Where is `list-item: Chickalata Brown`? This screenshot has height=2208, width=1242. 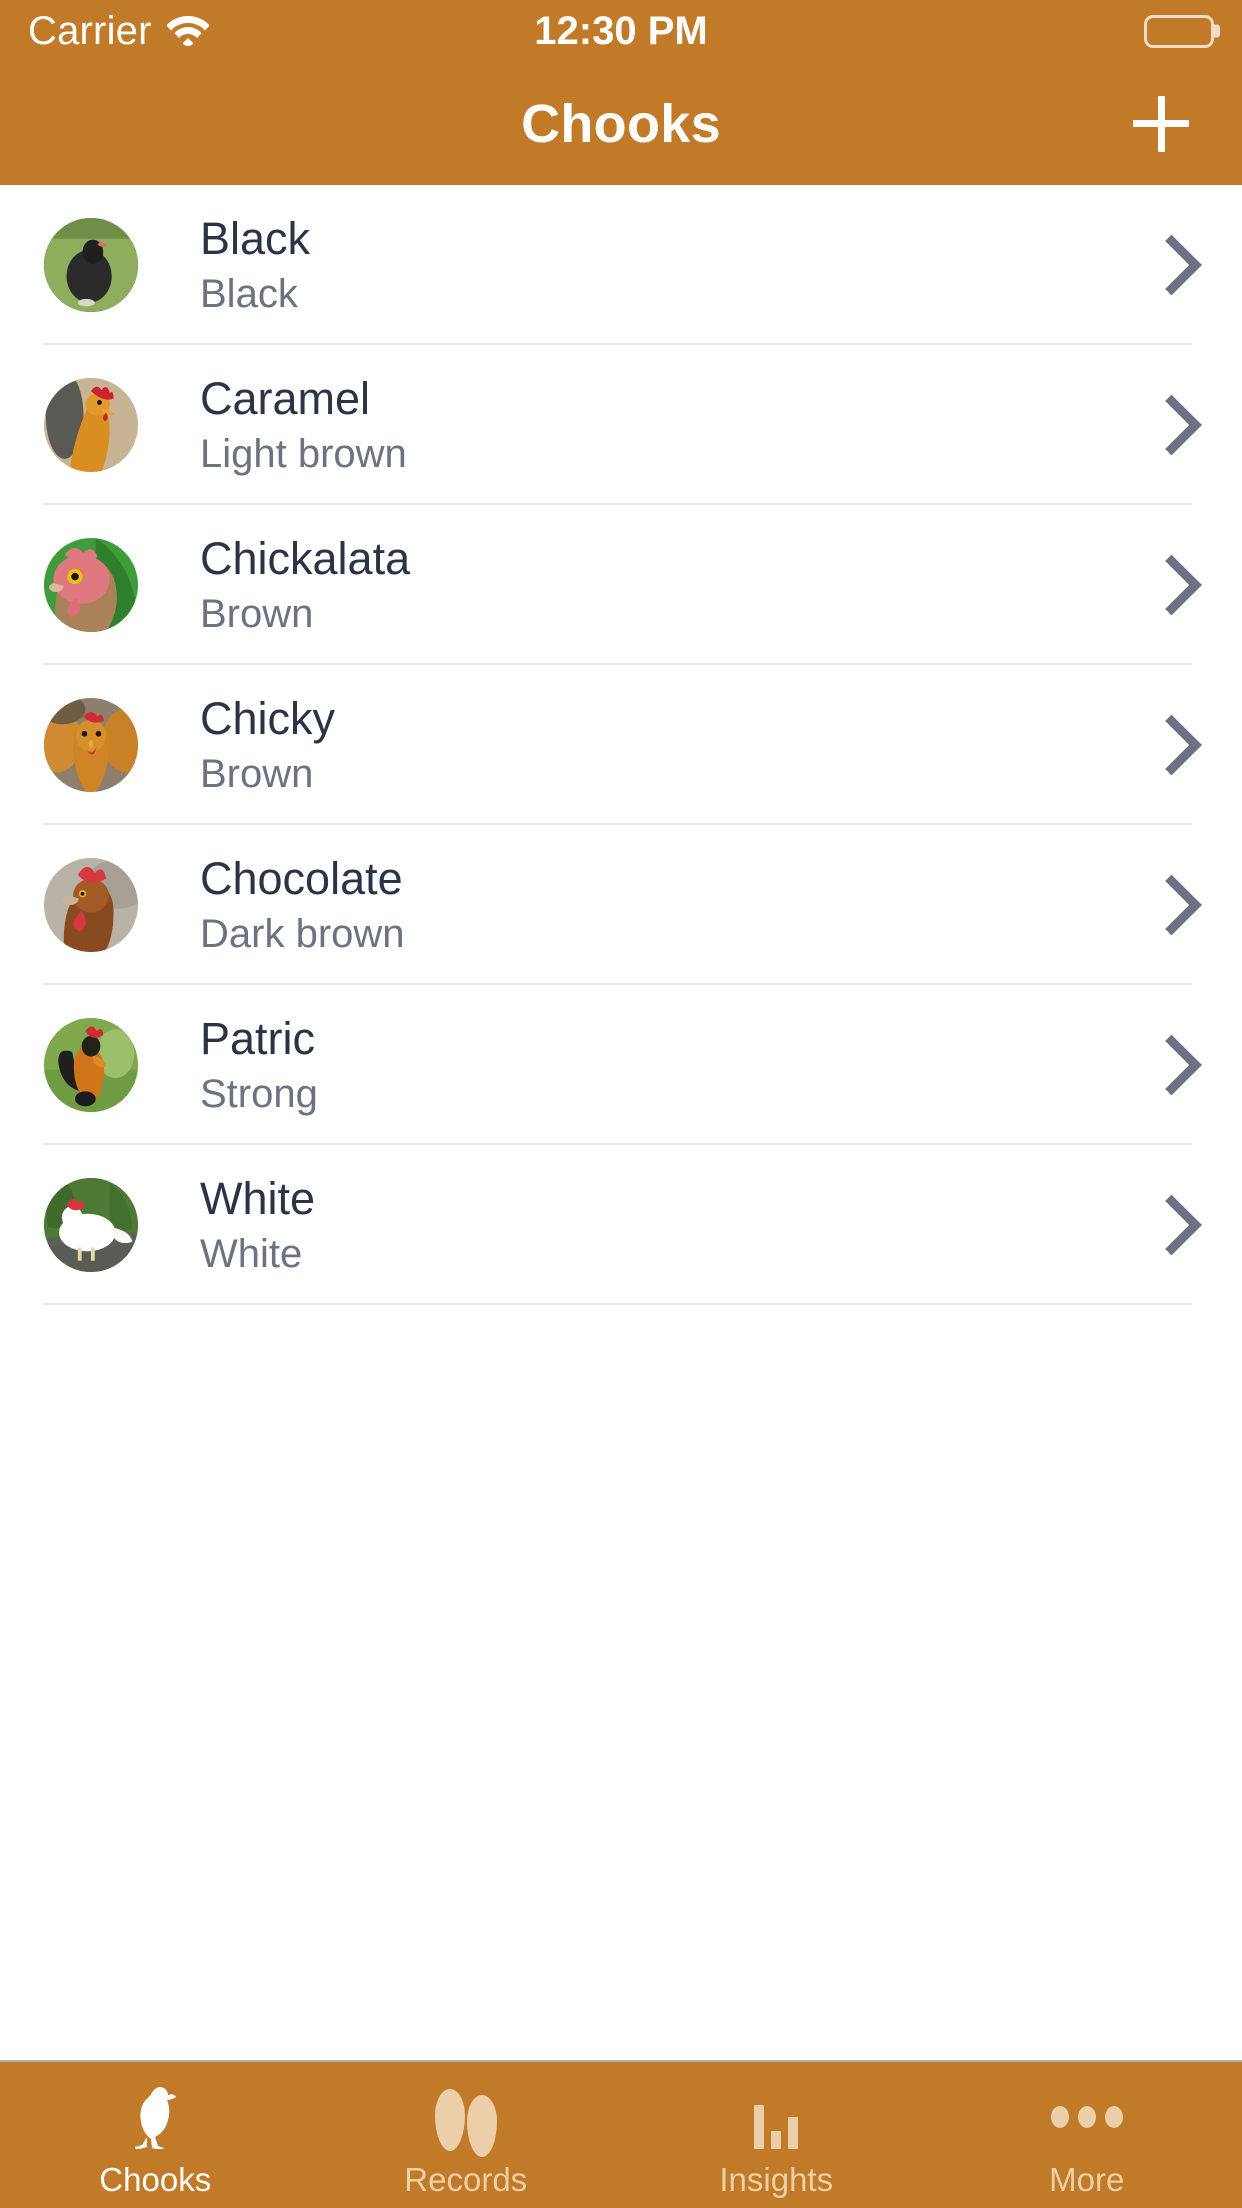
list-item: Chickalata Brown is located at coordinates (621, 585).